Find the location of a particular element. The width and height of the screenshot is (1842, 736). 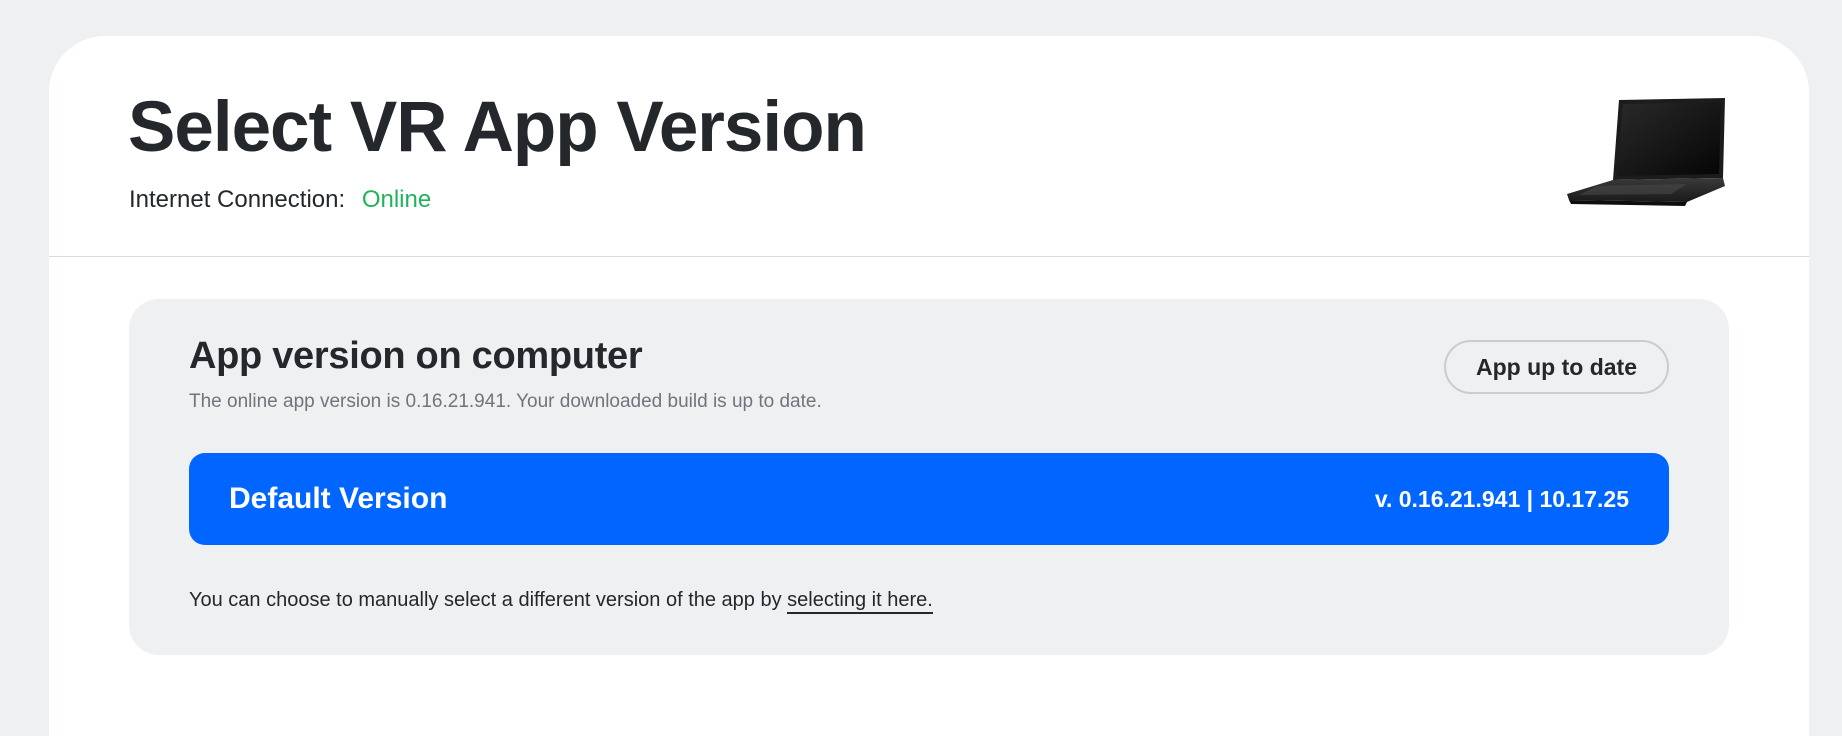

default-version-name: Default Version is located at coordinates (338, 498).